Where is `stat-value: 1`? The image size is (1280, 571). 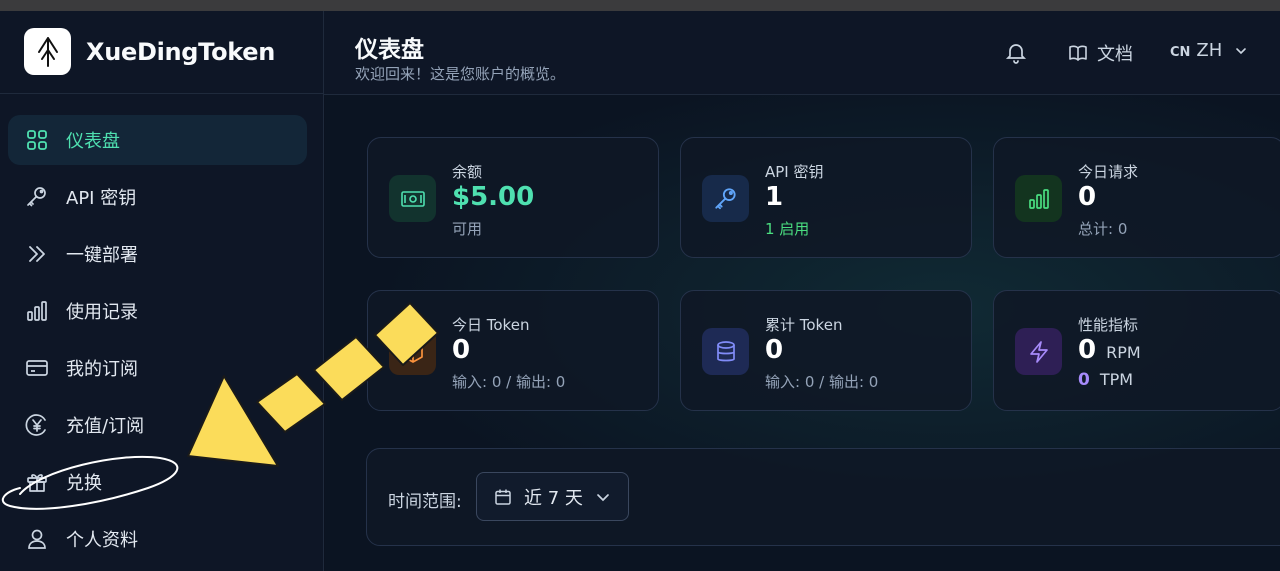 stat-value: 1 is located at coordinates (774, 197).